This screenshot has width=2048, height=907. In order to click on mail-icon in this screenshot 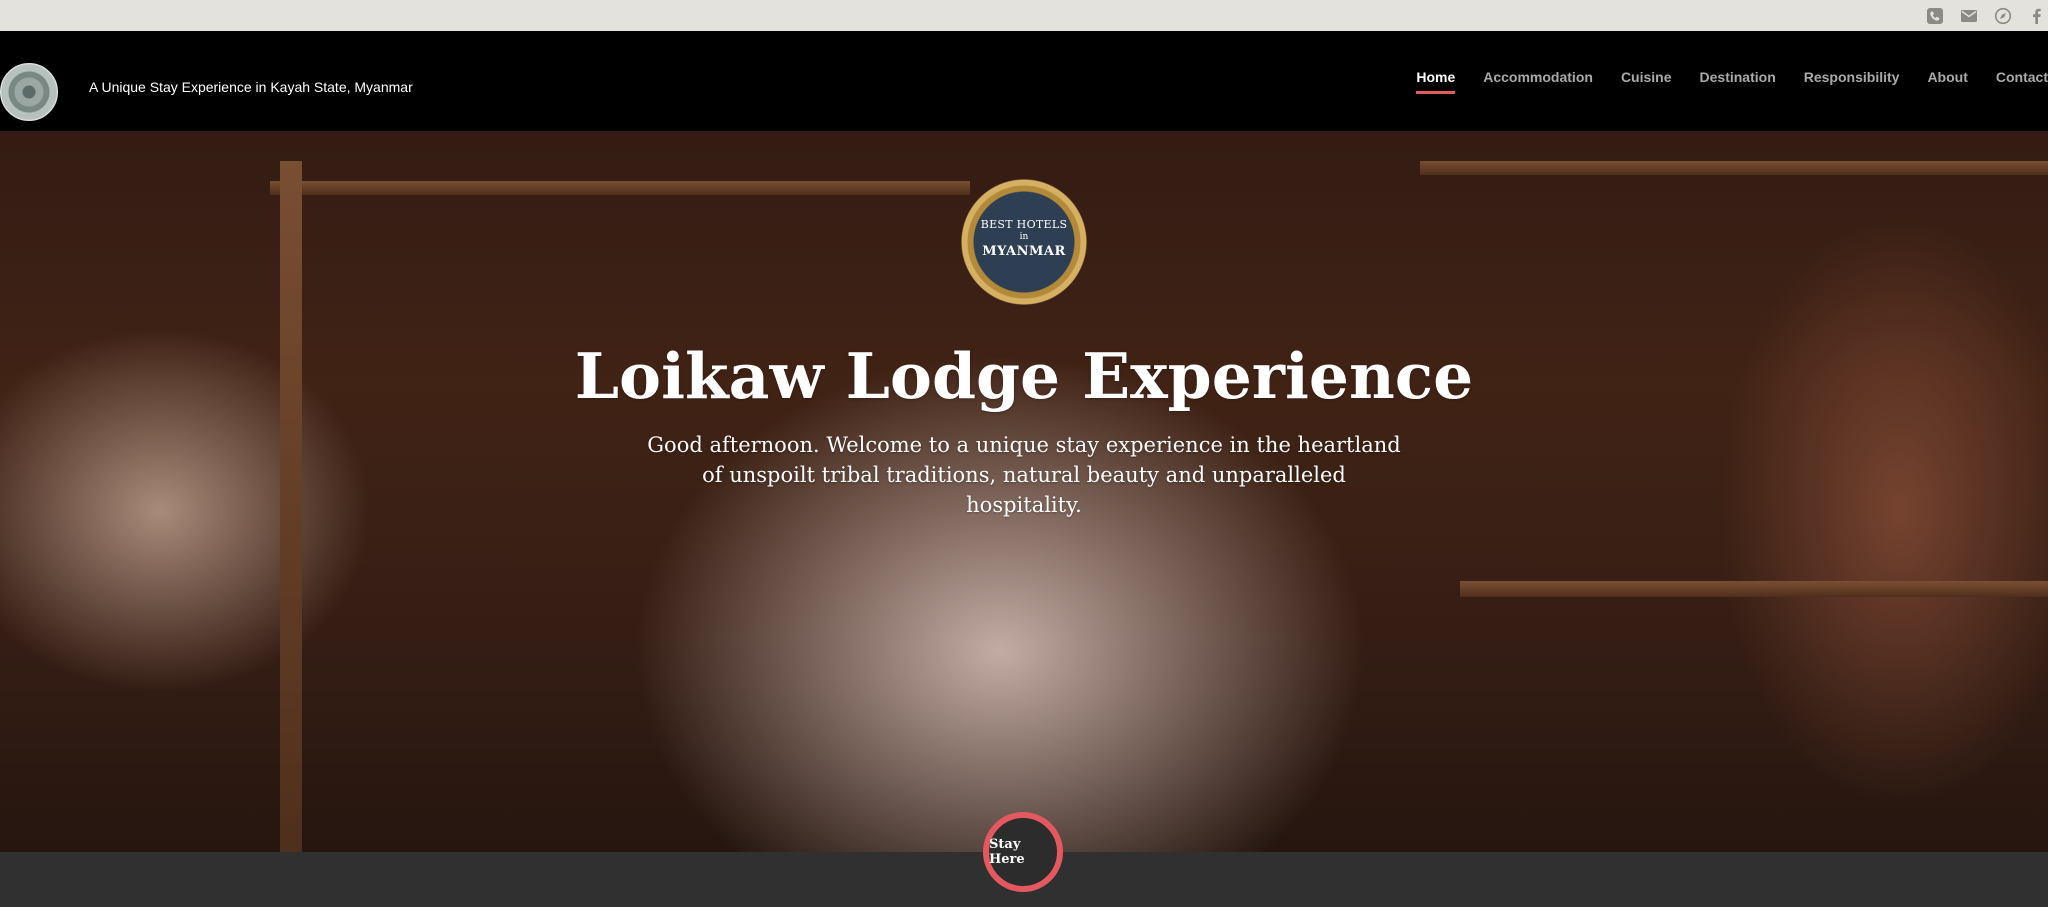, I will do `click(1969, 16)`.